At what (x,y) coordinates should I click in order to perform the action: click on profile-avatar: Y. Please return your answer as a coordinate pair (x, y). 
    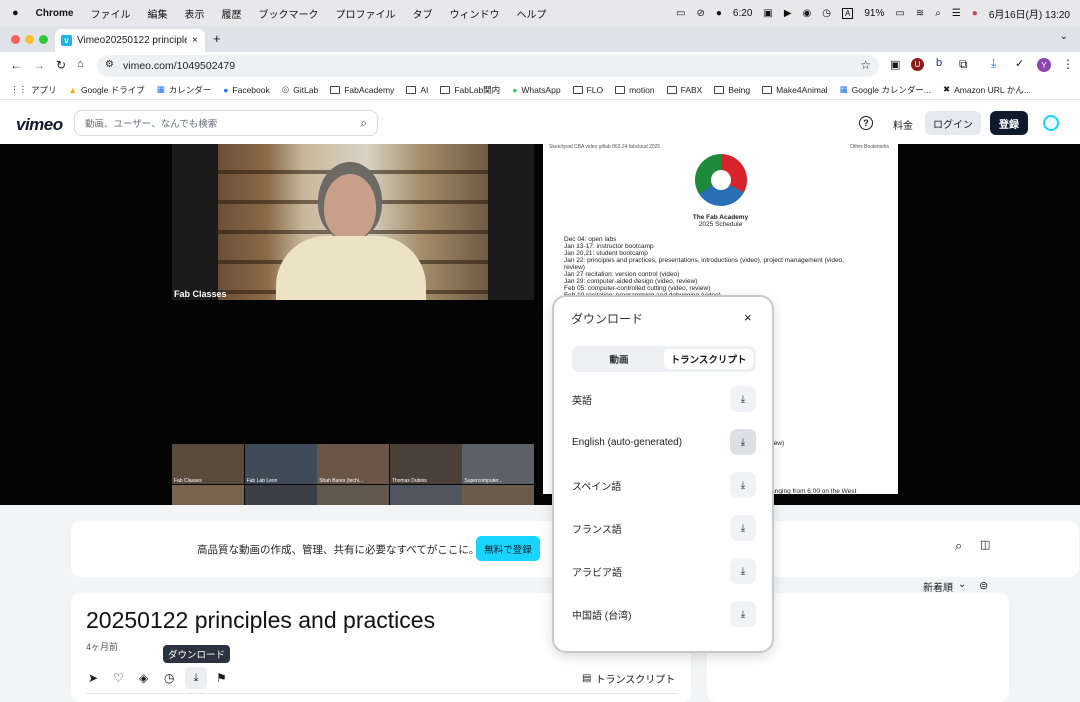
    Looking at the image, I should click on (1044, 65).